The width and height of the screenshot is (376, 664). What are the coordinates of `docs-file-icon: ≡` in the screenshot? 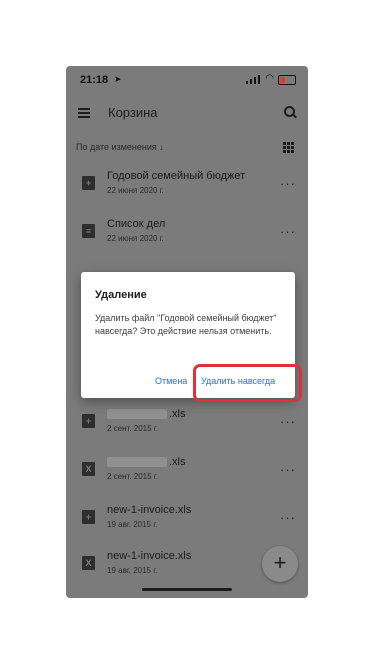 It's located at (88, 231).